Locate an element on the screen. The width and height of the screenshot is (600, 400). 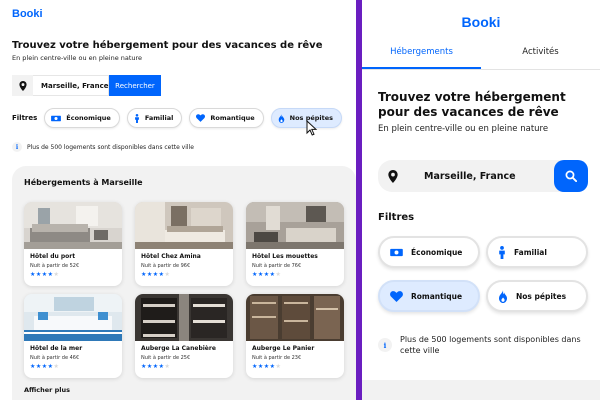
tab-activites: Activités is located at coordinates (540, 56).